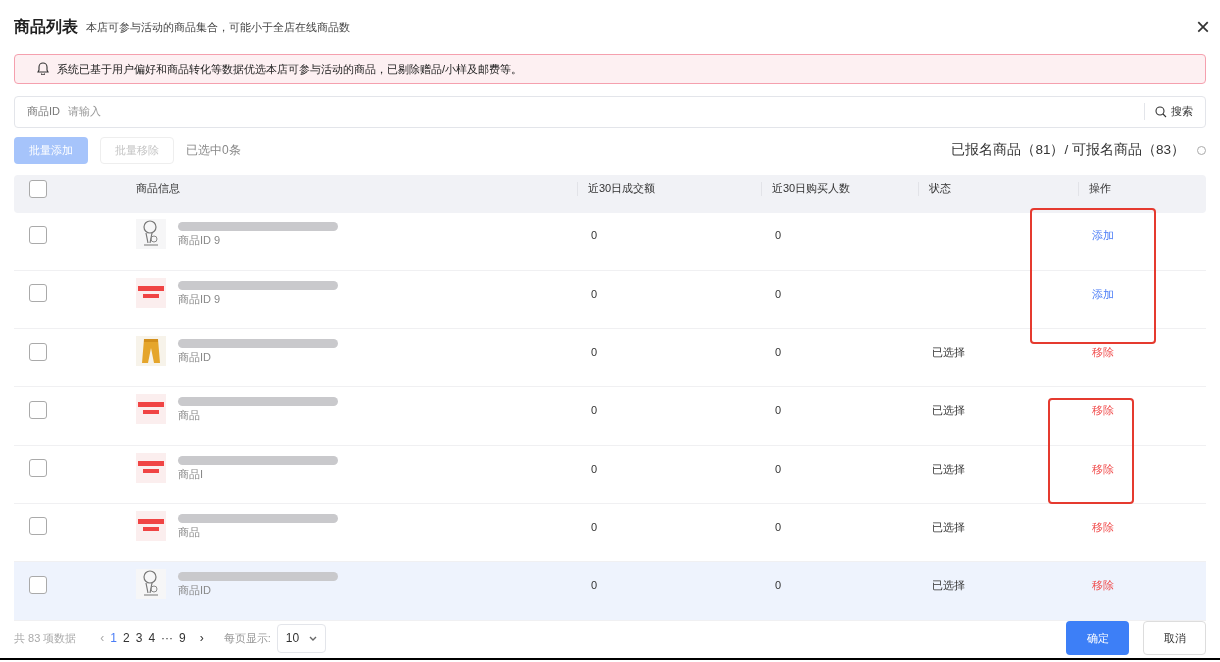 The width and height of the screenshot is (1220, 662). I want to click on field-label: 商品ID, so click(43, 112).